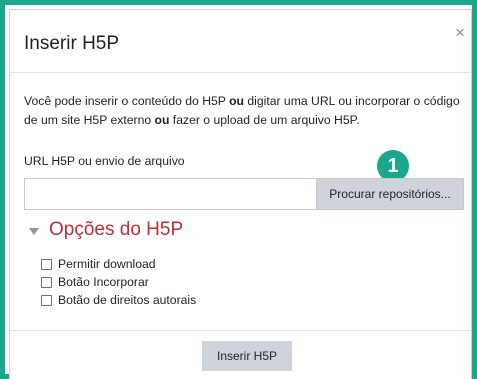  What do you see at coordinates (247, 356) in the screenshot?
I see `insert-h5p-button: Inserir H5P` at bounding box center [247, 356].